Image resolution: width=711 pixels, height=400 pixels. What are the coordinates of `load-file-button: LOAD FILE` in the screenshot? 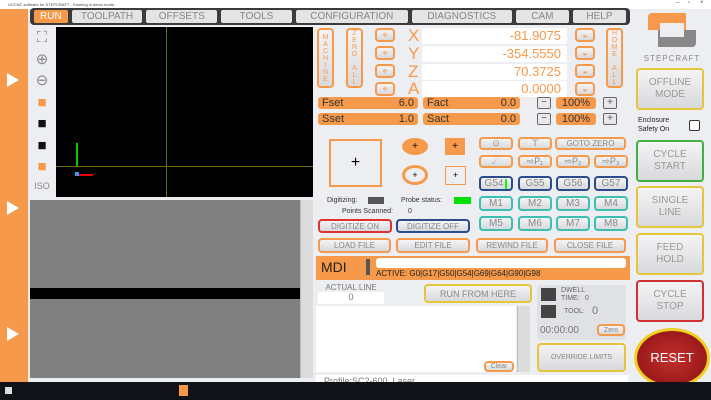 It's located at (354, 245).